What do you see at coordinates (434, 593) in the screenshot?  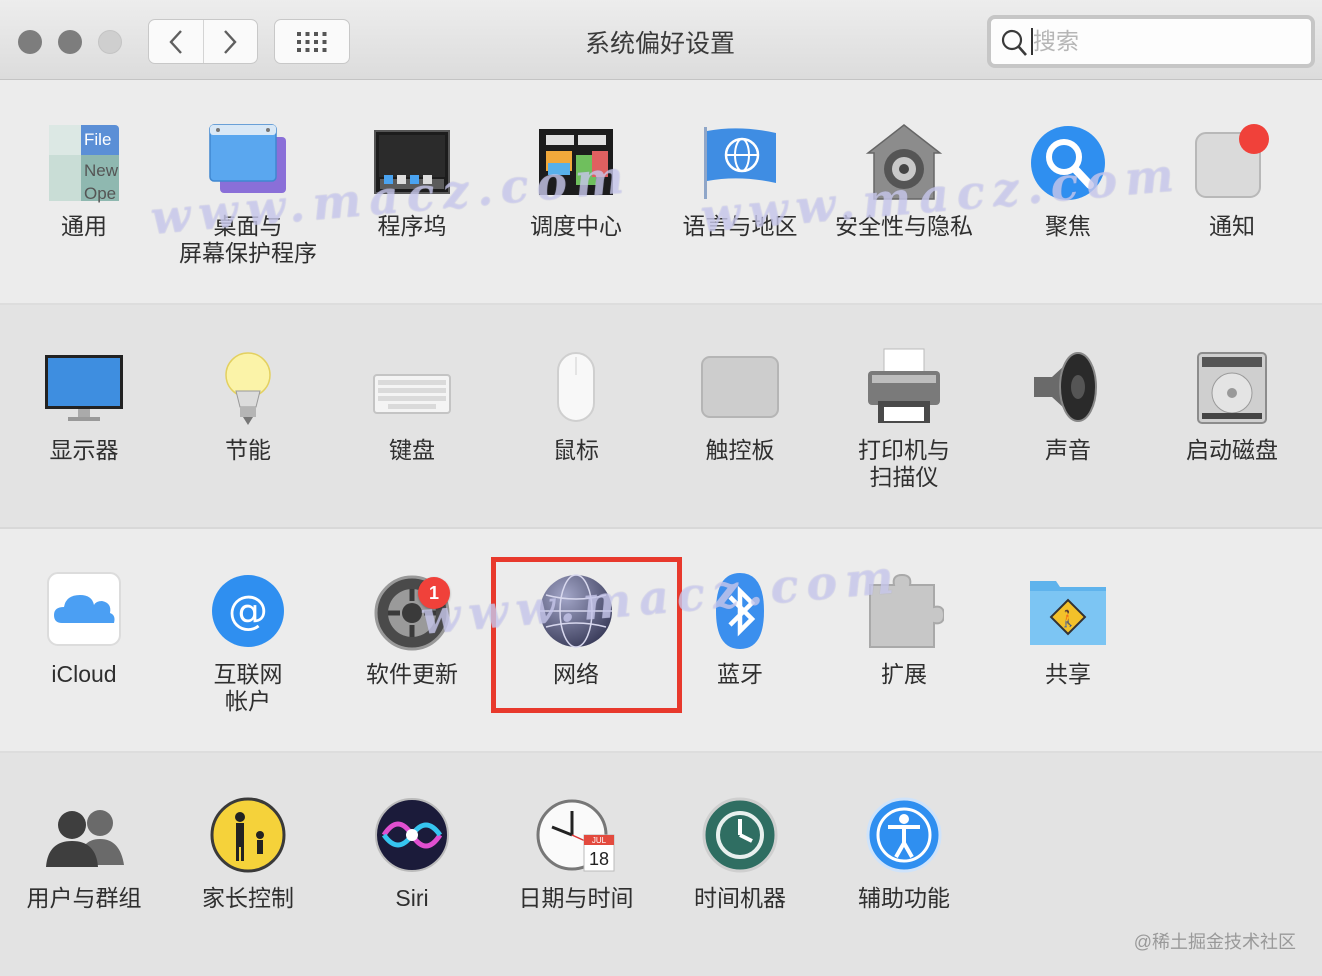 I see `update-count-badge: 1` at bounding box center [434, 593].